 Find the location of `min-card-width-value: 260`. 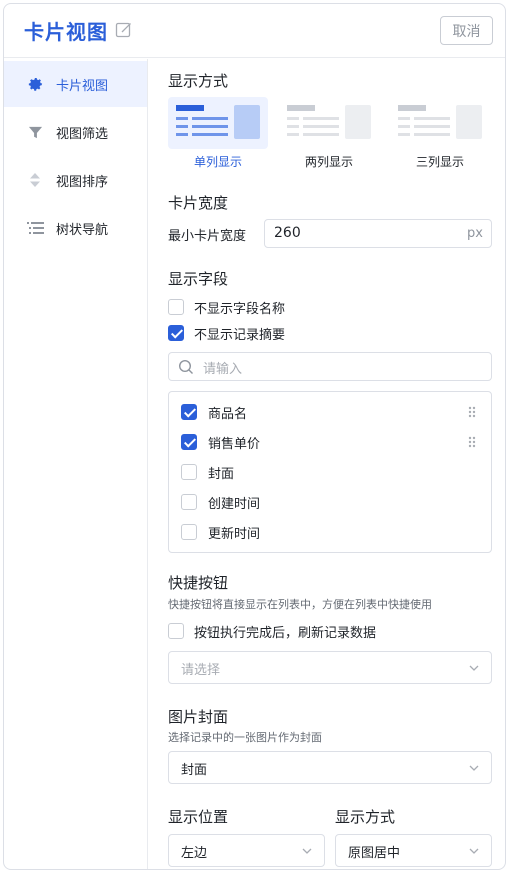

min-card-width-value: 260 is located at coordinates (287, 233).